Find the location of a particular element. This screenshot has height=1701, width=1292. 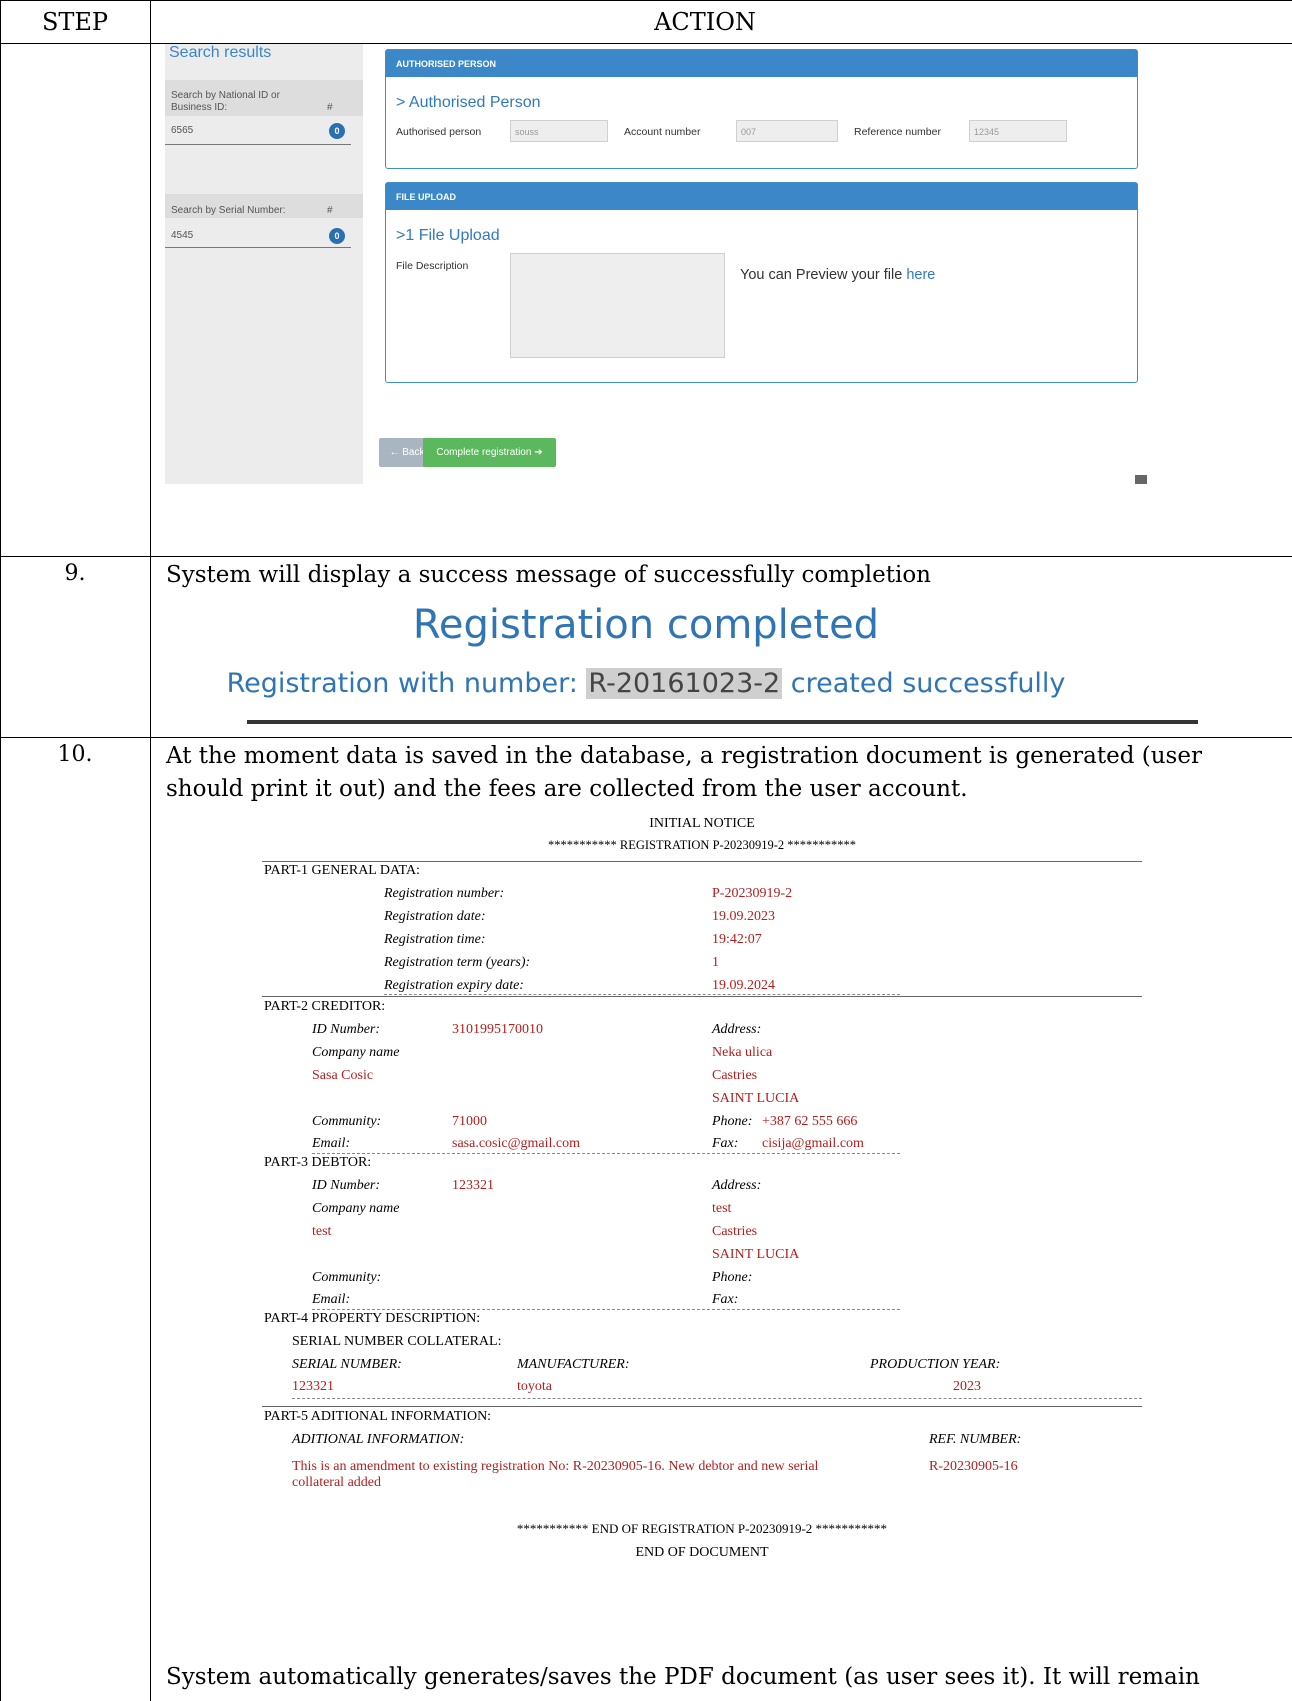

production-year-label: PRODUCTION YEAR: is located at coordinates (935, 1364).